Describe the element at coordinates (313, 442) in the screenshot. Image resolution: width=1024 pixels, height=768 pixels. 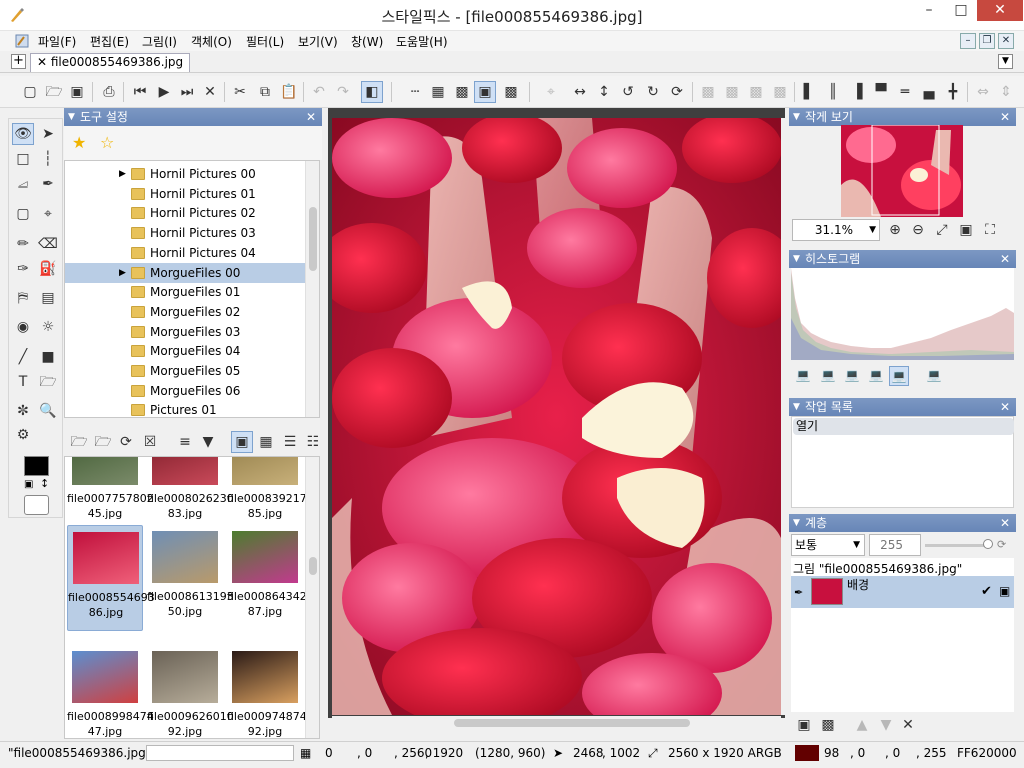
I see `list-view-icon: ☷` at that location.